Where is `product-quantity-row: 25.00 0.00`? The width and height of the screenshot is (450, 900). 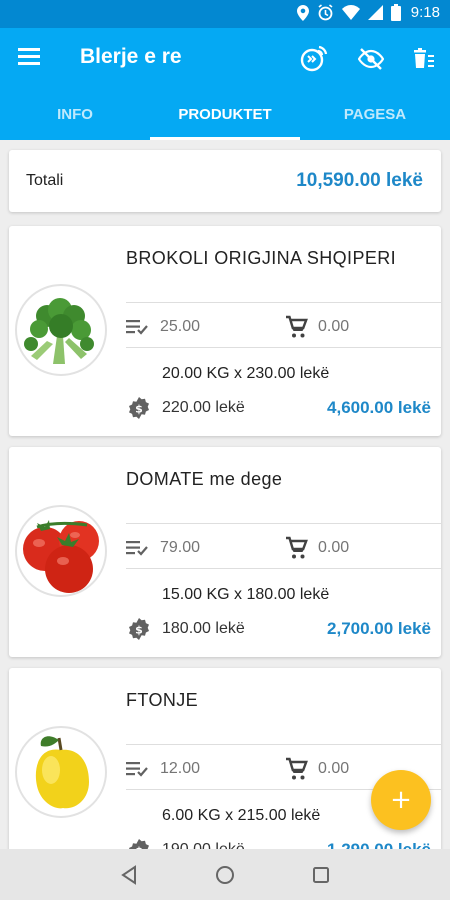
product-quantity-row: 25.00 0.00 is located at coordinates (283, 327).